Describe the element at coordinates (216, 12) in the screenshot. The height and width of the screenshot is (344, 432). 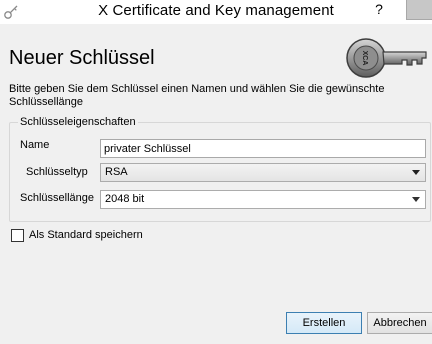
I see `window-titlebar: X Certificate and Key management ?` at that location.